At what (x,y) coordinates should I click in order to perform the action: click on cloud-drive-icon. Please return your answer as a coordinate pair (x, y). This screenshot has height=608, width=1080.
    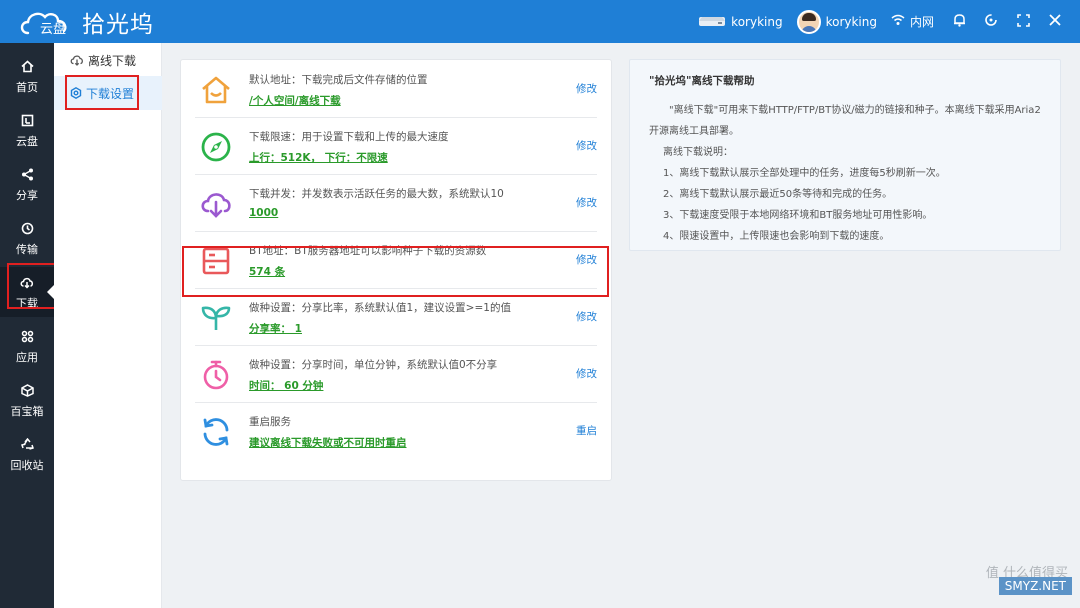
    Looking at the image, I should click on (27, 121).